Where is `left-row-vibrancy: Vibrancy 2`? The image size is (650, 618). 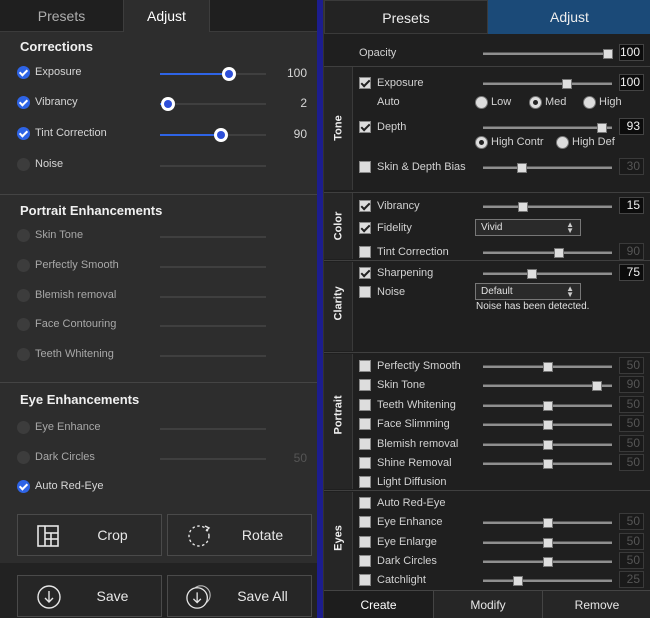 left-row-vibrancy: Vibrancy 2 is located at coordinates (162, 103).